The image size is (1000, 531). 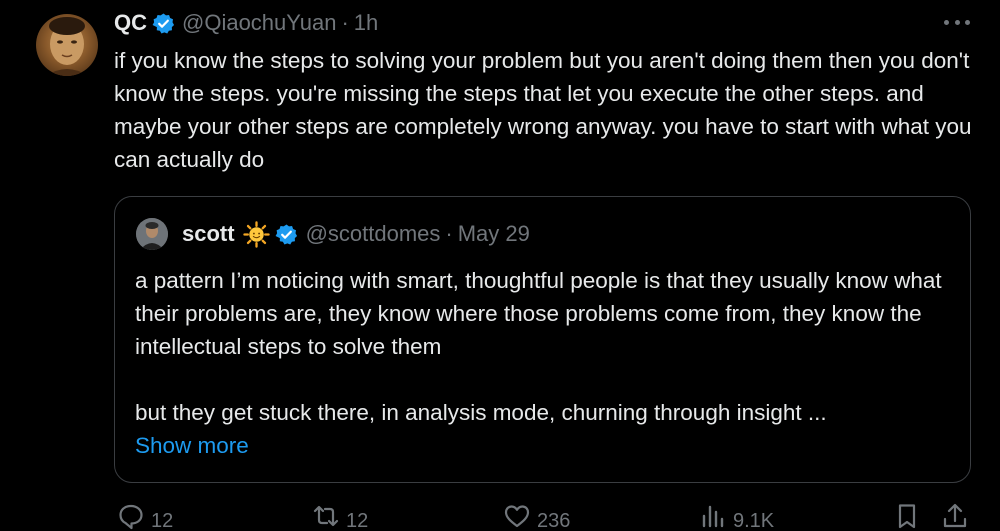 I want to click on quote-avatar-photo, so click(x=152, y=234).